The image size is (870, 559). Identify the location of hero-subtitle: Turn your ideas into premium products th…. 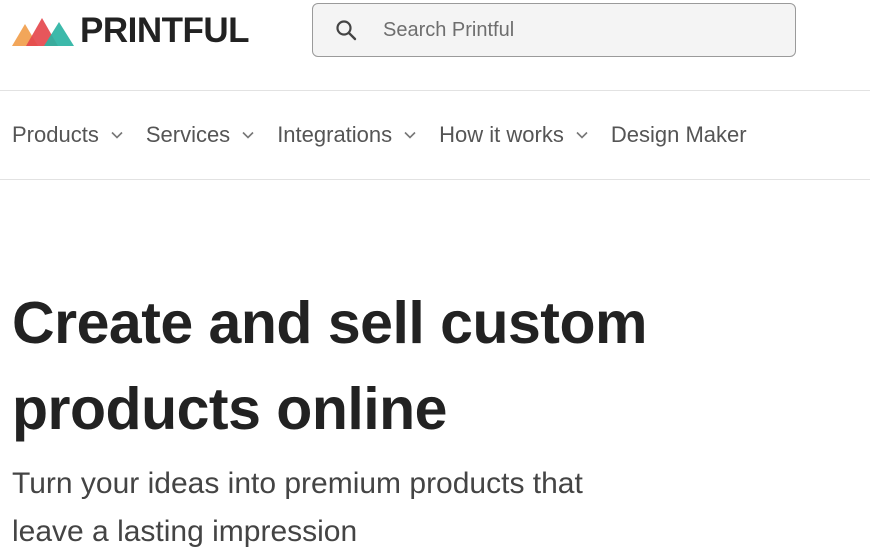
(362, 508).